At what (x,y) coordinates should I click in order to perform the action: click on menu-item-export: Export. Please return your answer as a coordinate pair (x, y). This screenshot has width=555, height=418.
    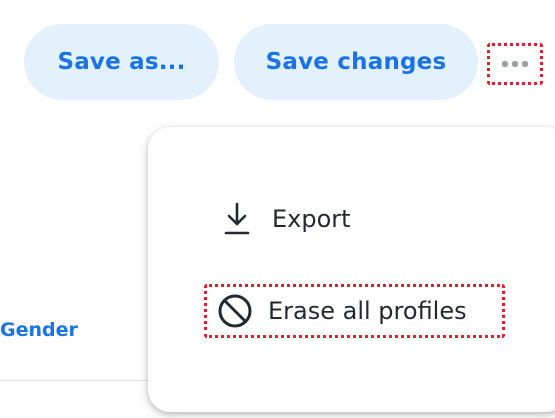
    Looking at the image, I should click on (284, 219).